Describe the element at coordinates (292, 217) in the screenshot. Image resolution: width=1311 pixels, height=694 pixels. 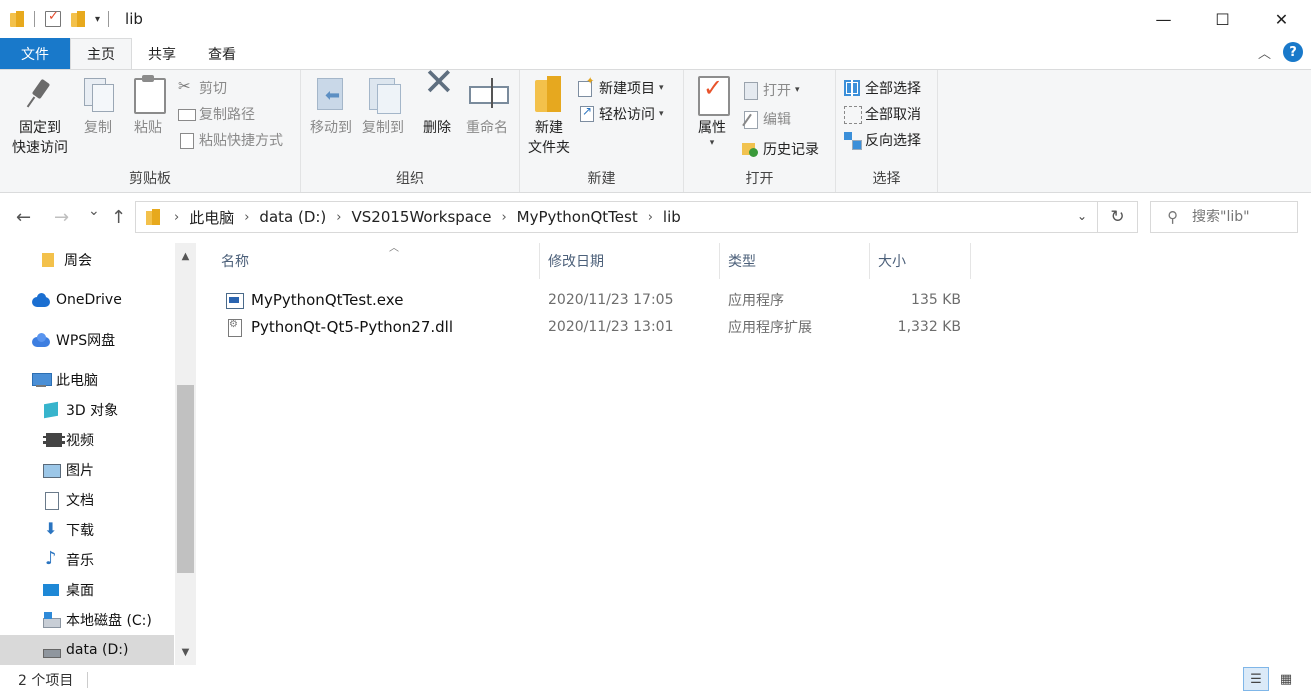
I see `breadcrumb-data-drive: data (D:)` at that location.